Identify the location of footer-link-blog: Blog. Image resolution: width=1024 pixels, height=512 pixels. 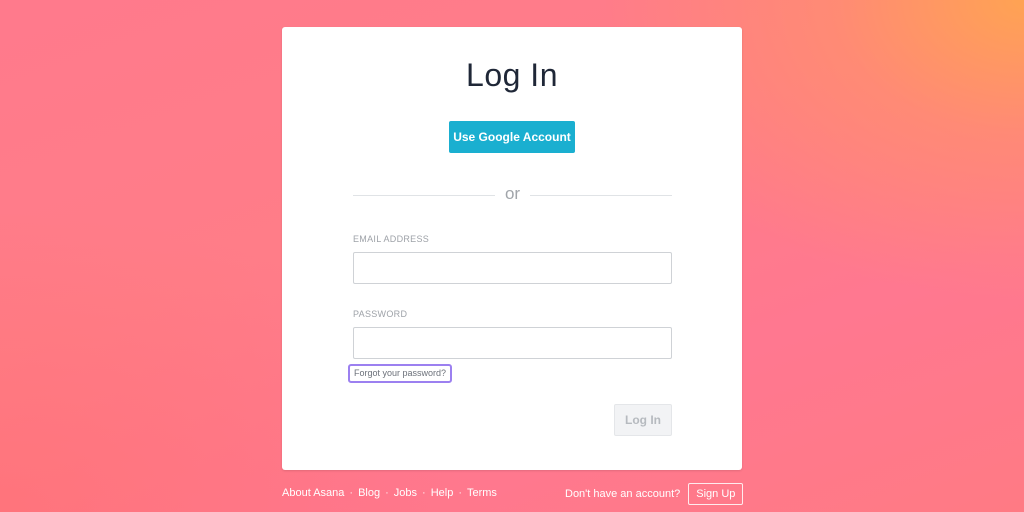
(369, 493).